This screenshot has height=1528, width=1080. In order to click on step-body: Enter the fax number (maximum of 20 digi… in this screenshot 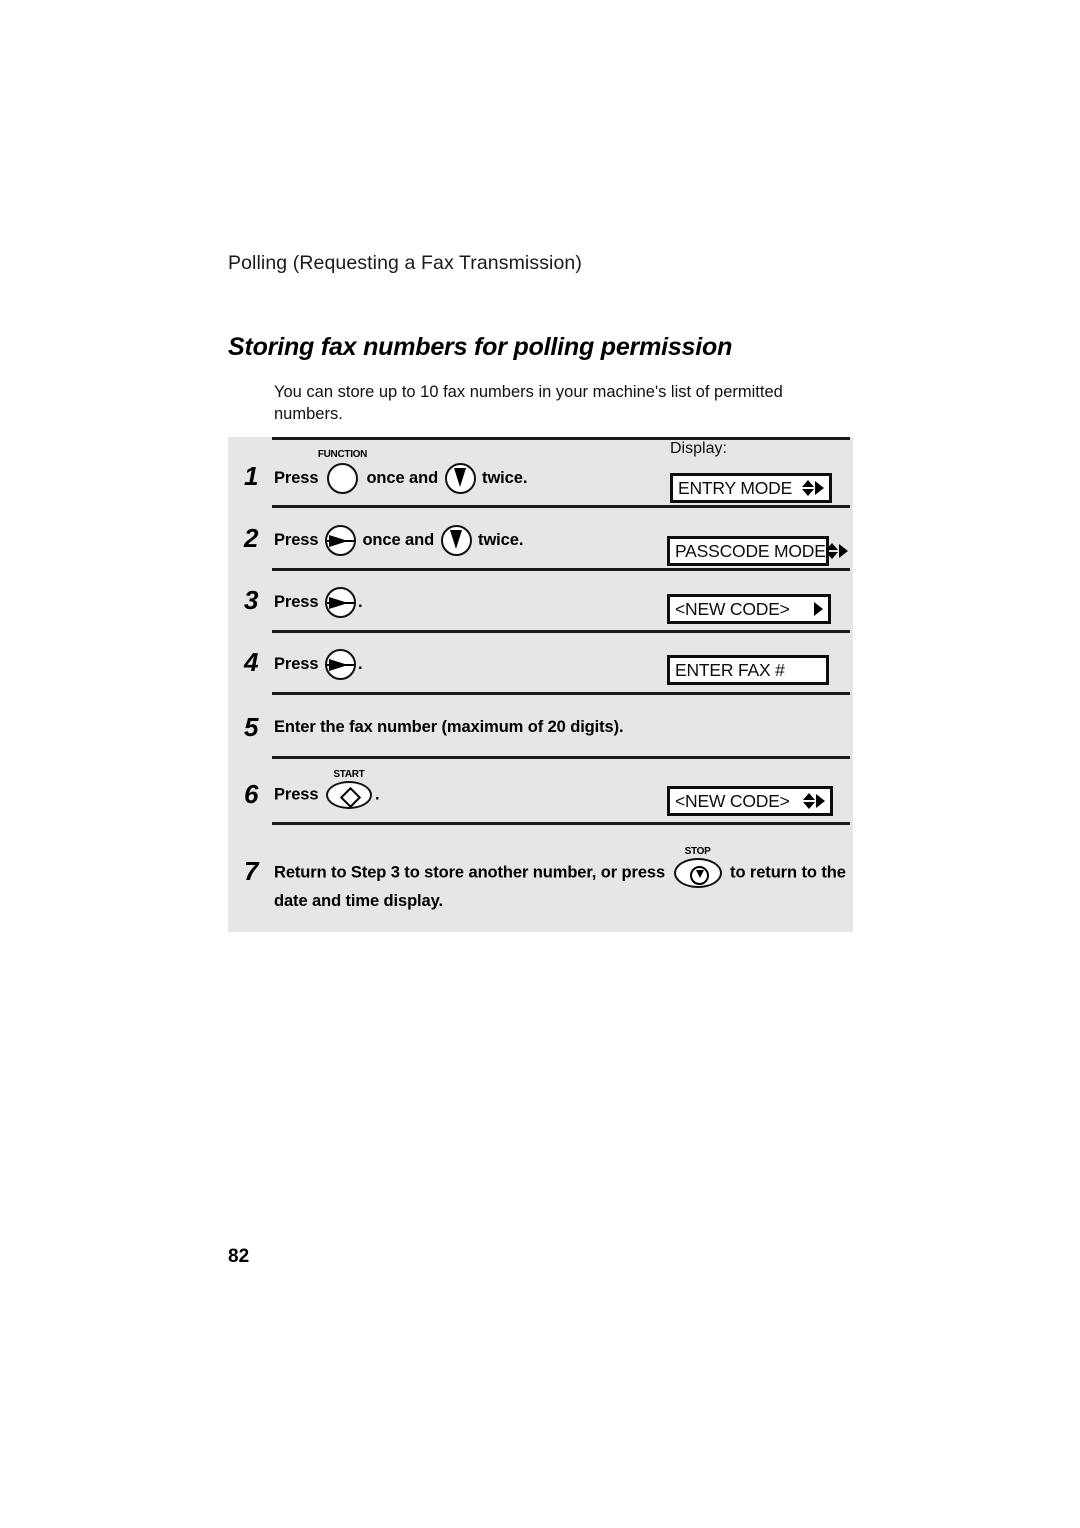, I will do `click(563, 727)`.